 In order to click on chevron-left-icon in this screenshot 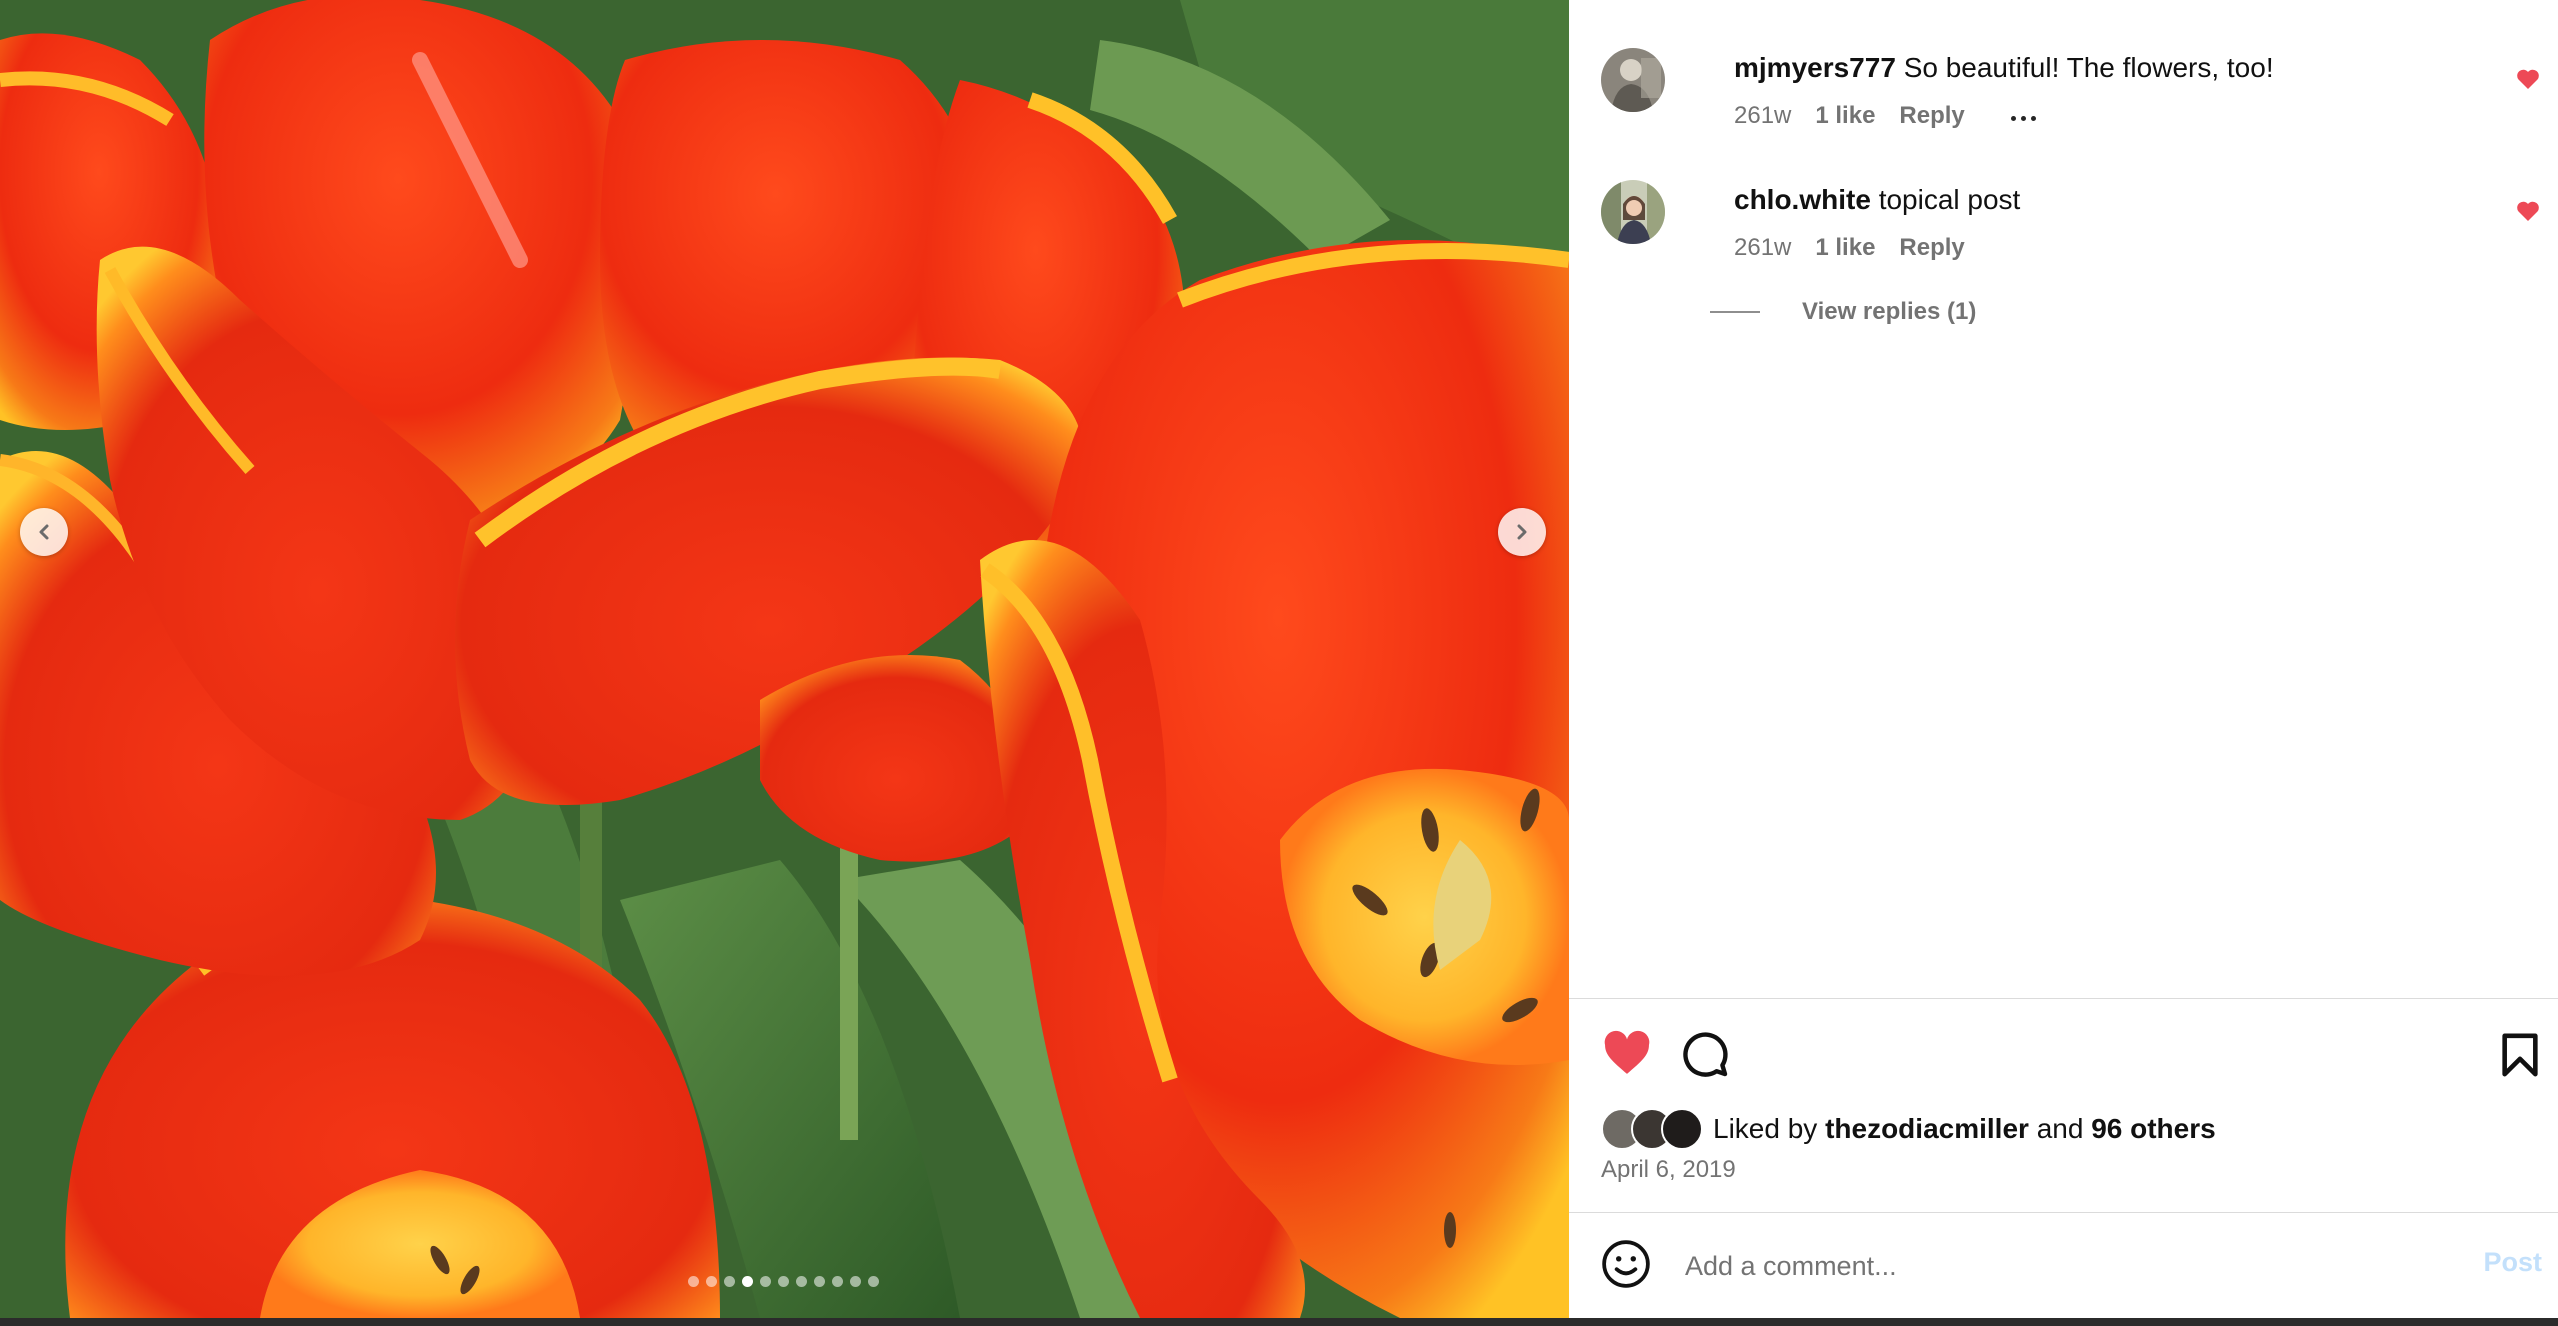, I will do `click(44, 532)`.